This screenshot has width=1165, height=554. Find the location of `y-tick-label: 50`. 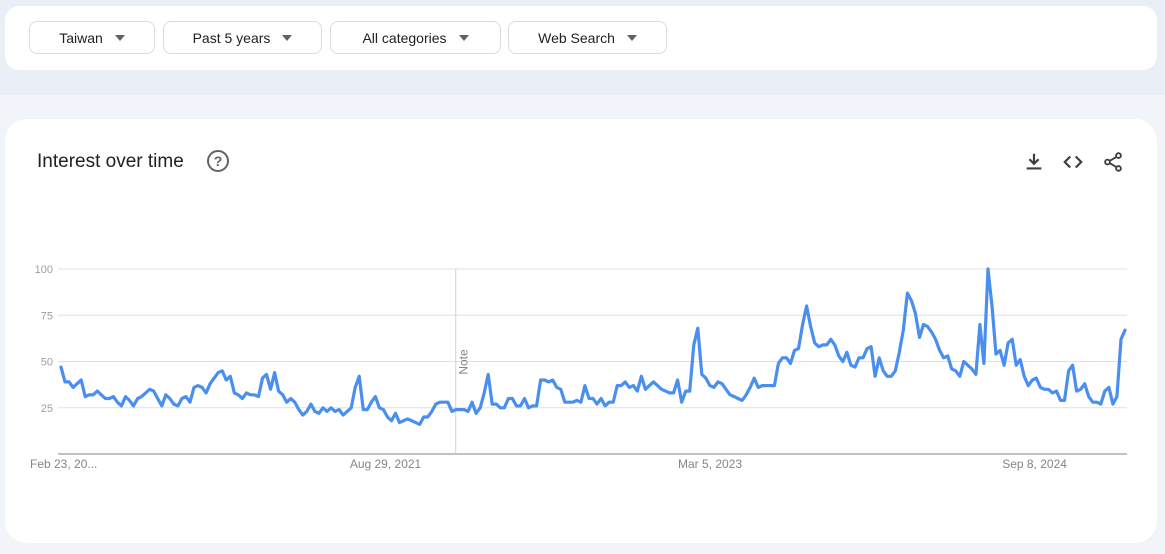

y-tick-label: 50 is located at coordinates (47, 363).